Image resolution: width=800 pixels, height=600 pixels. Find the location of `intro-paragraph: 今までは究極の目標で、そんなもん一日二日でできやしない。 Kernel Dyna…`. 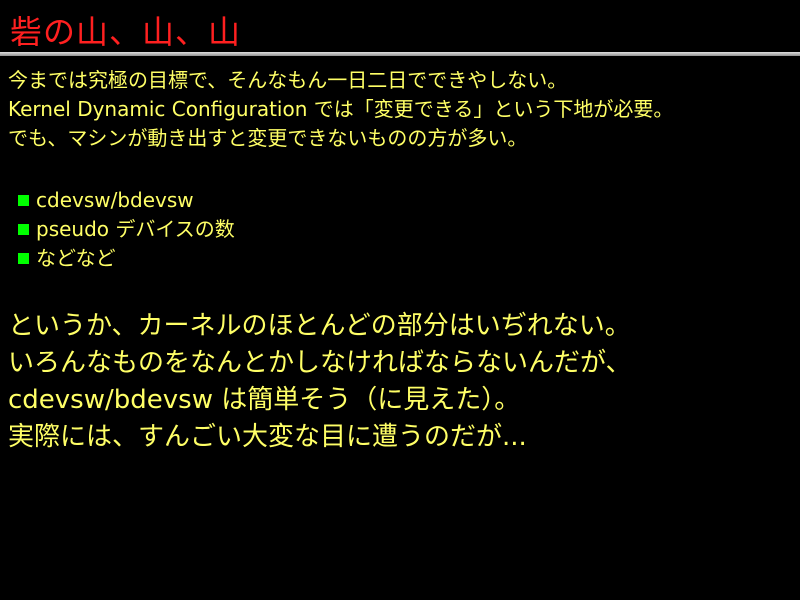

intro-paragraph: 今までは究極の目標で、そんなもん一日二日でできやしない。 Kernel Dyna… is located at coordinates (400, 109).